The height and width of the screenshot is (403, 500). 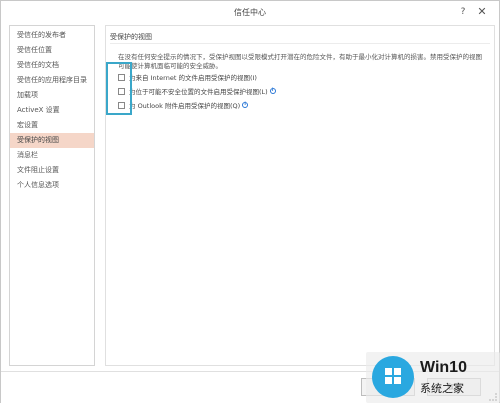 What do you see at coordinates (193, 78) in the screenshot?
I see `option-label: 为来自 Internet 的文件启用受保护的视图(I)` at bounding box center [193, 78].